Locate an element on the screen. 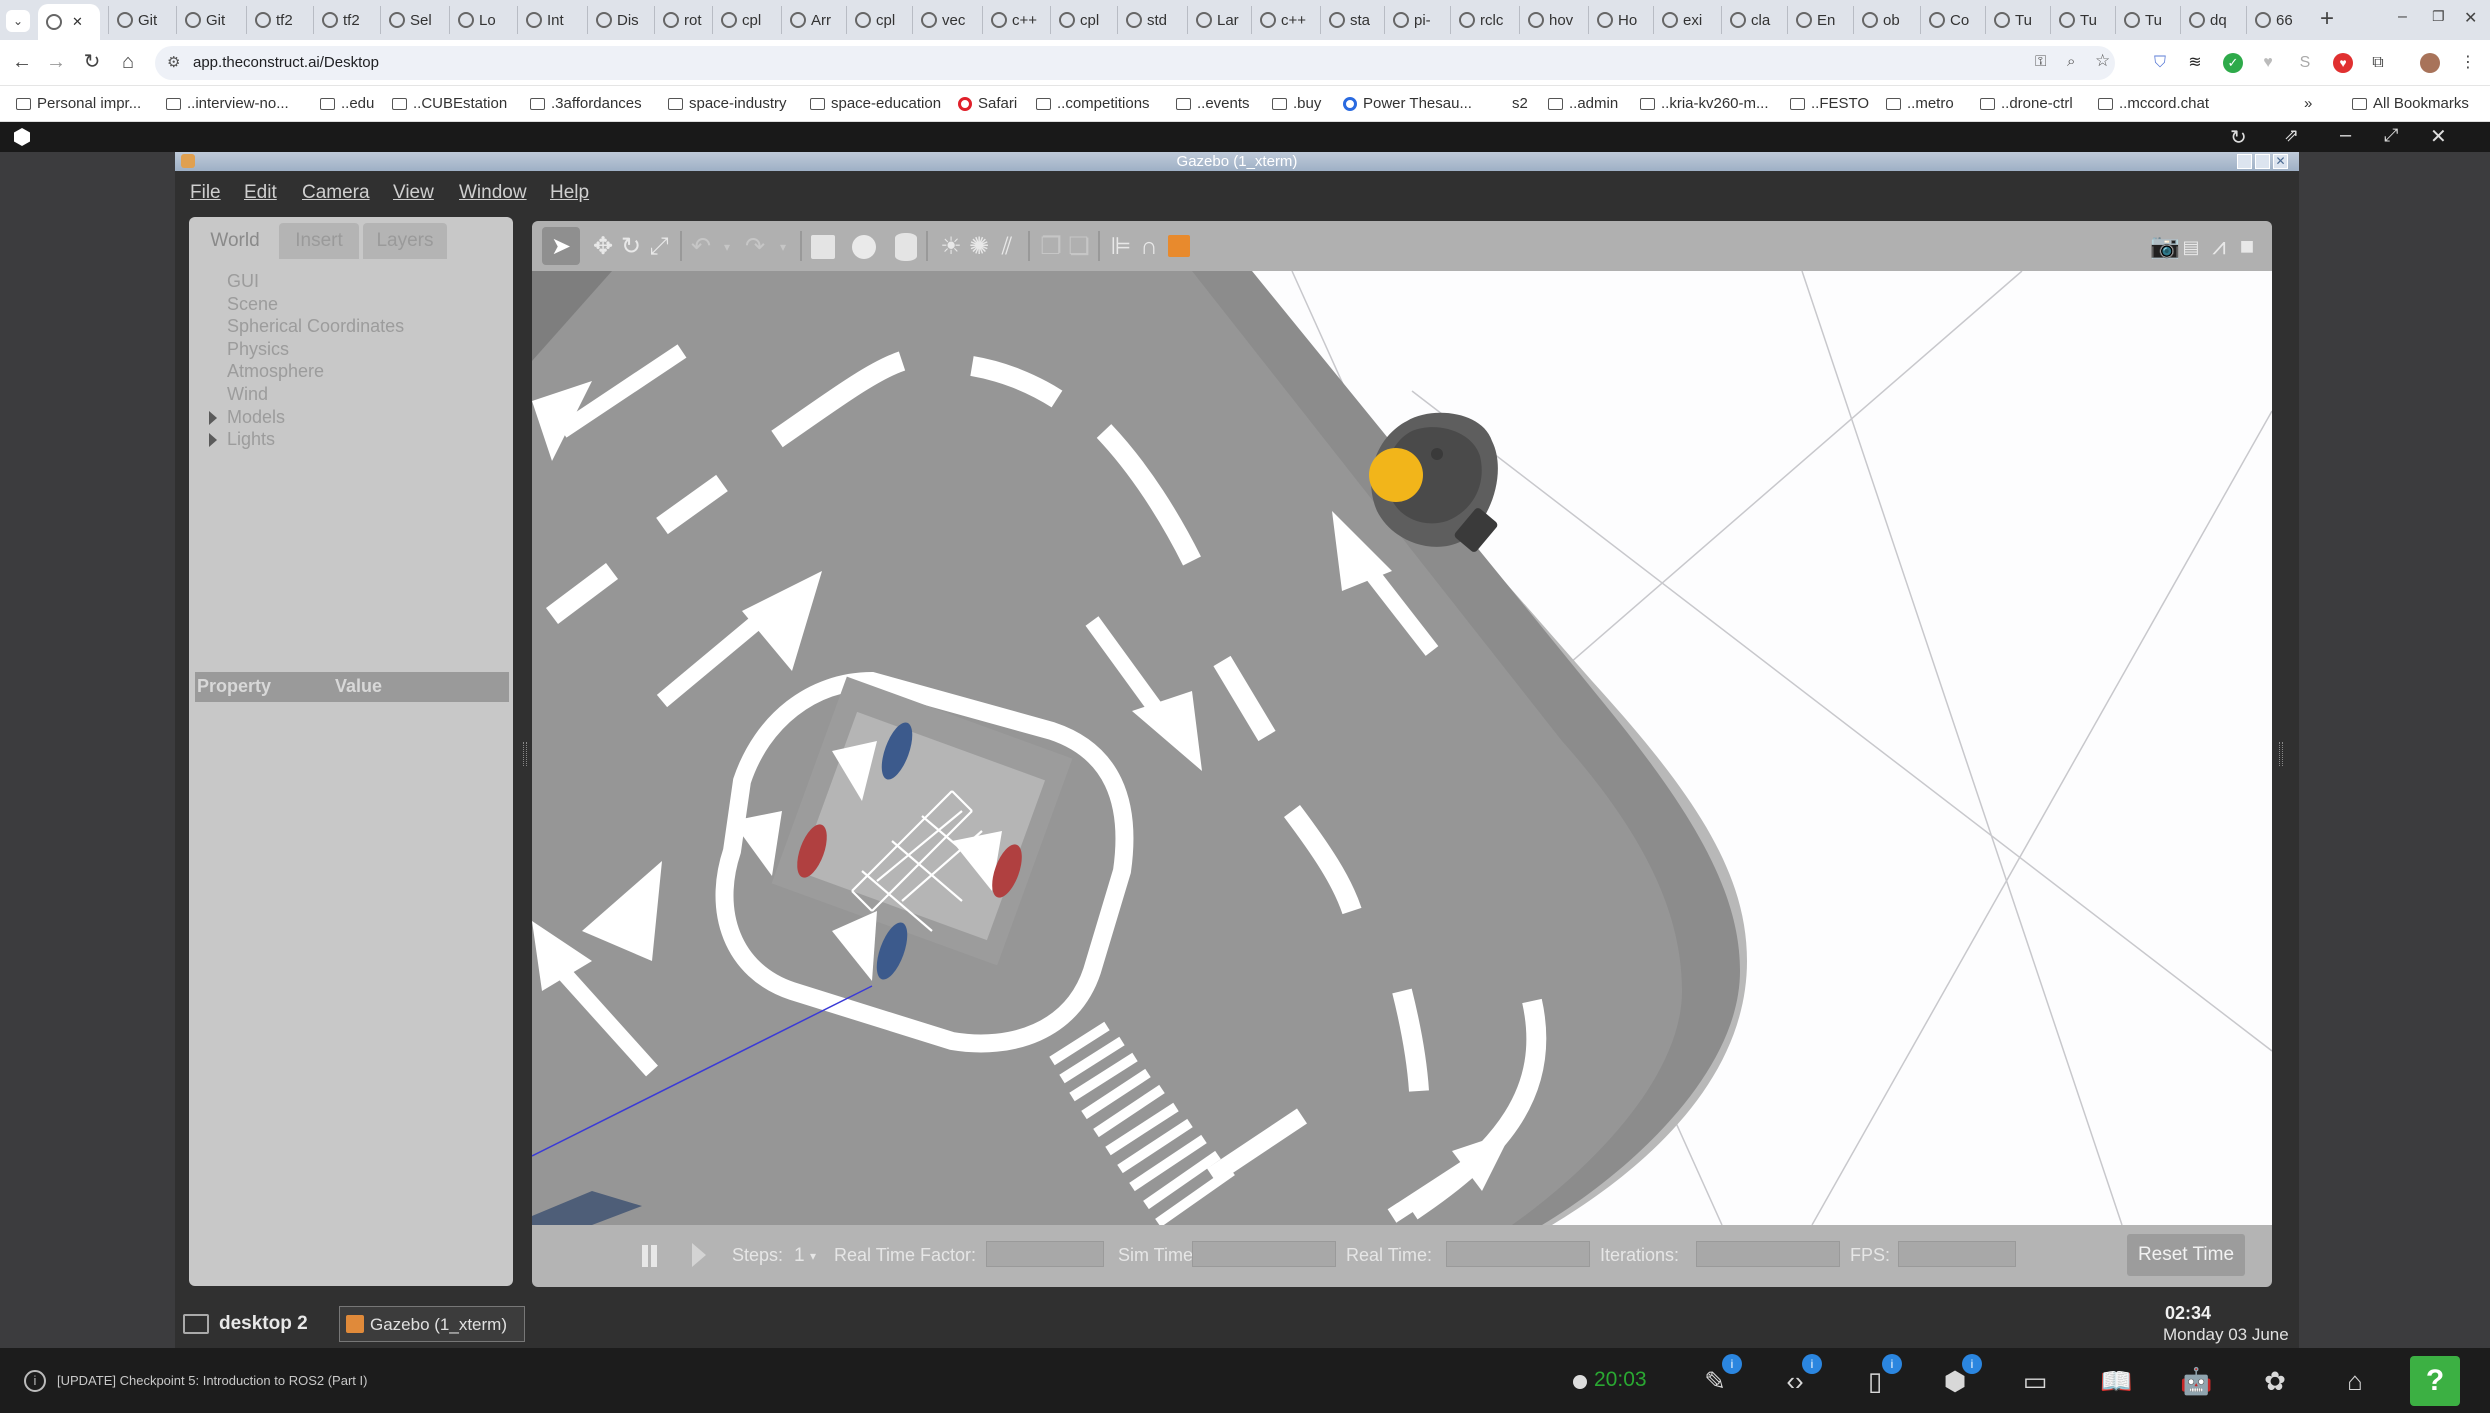 The height and width of the screenshot is (1413, 2490). tree-item: Models is located at coordinates (256, 417).